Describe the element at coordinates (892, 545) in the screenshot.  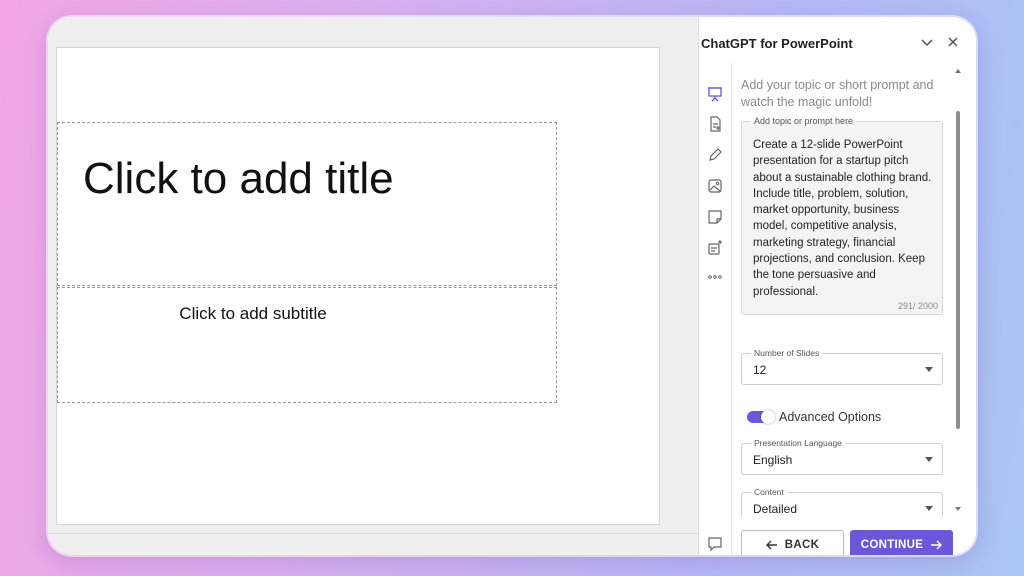
I see `continue-button-label: CONTINUE` at that location.